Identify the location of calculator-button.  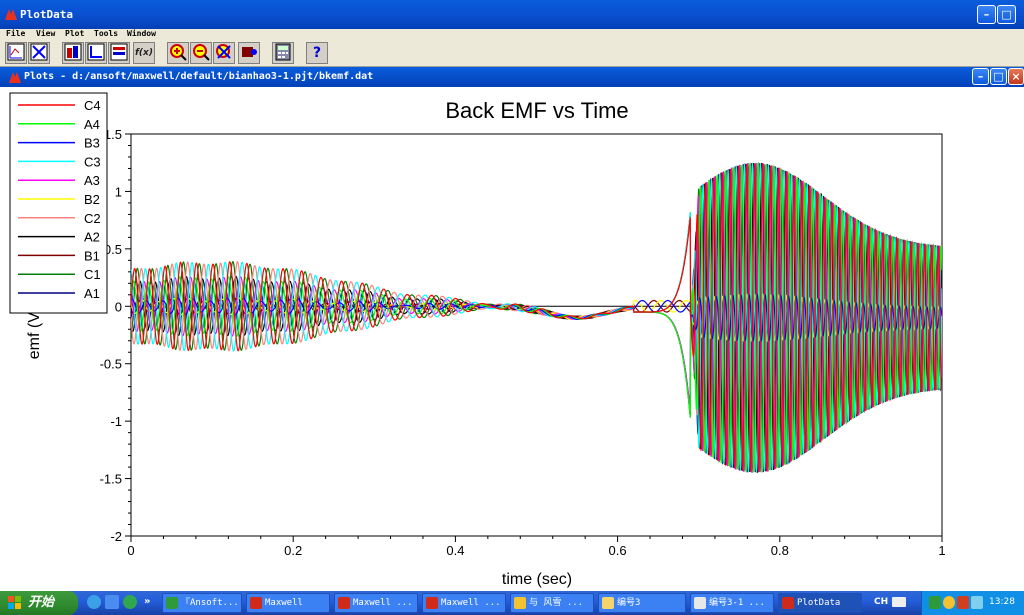
(283, 53).